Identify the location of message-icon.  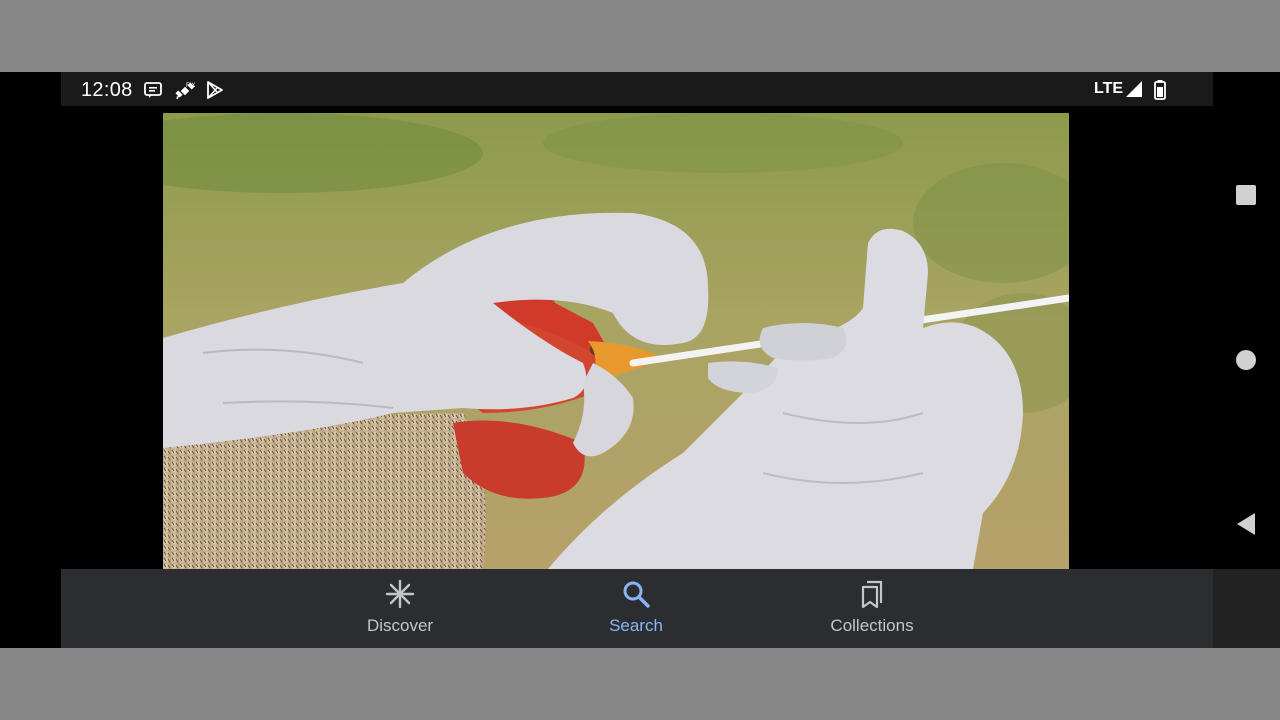
(153, 90).